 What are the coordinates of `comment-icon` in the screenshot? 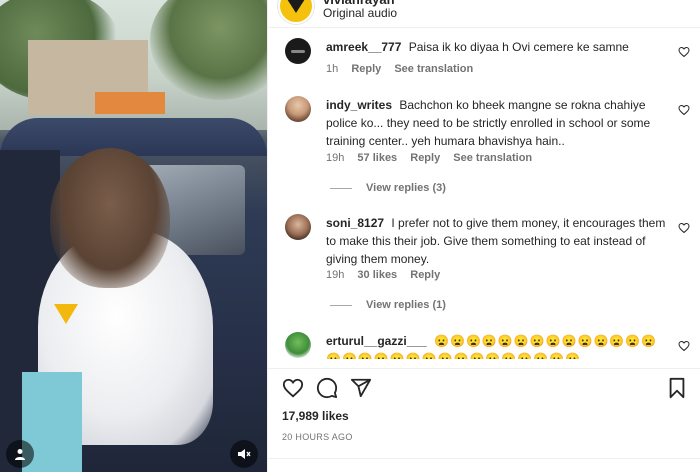 It's located at (327, 388).